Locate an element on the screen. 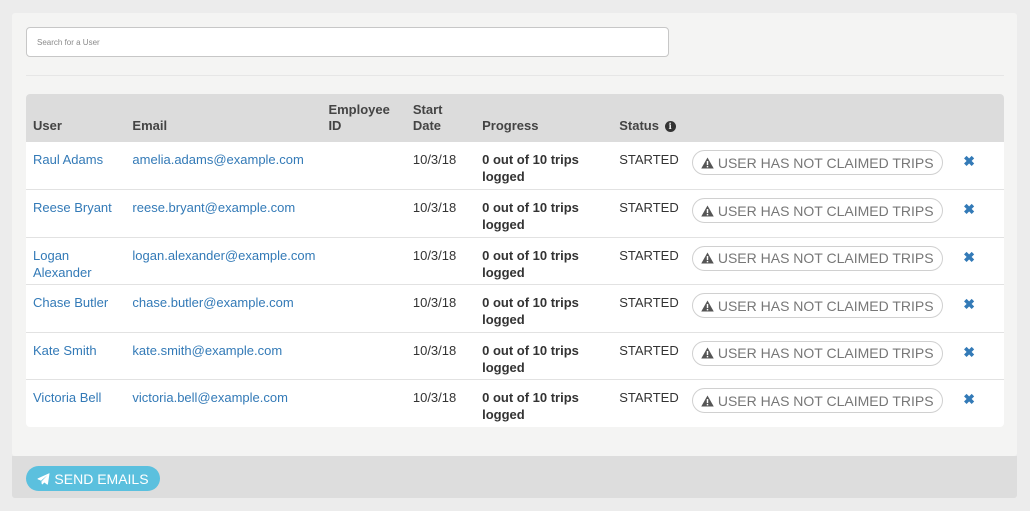 The image size is (1030, 511). info-circle-icon: i is located at coordinates (670, 126).